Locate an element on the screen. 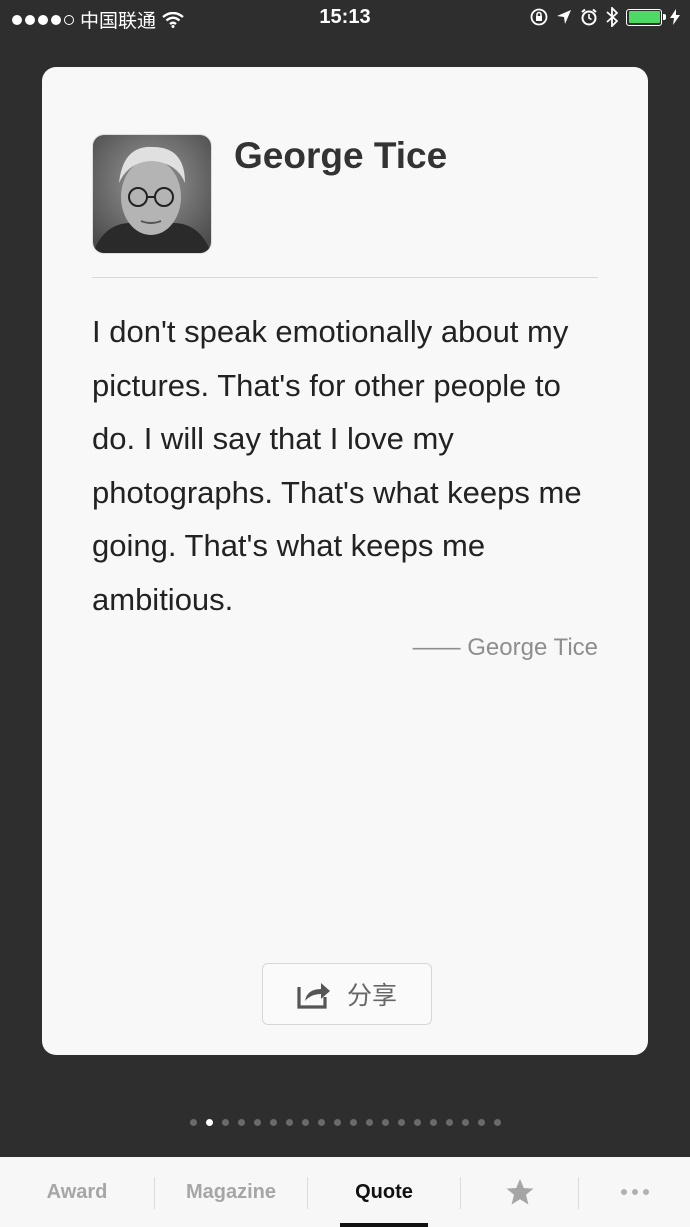 This screenshot has height=1227, width=690. alarm-icon is located at coordinates (589, 17).